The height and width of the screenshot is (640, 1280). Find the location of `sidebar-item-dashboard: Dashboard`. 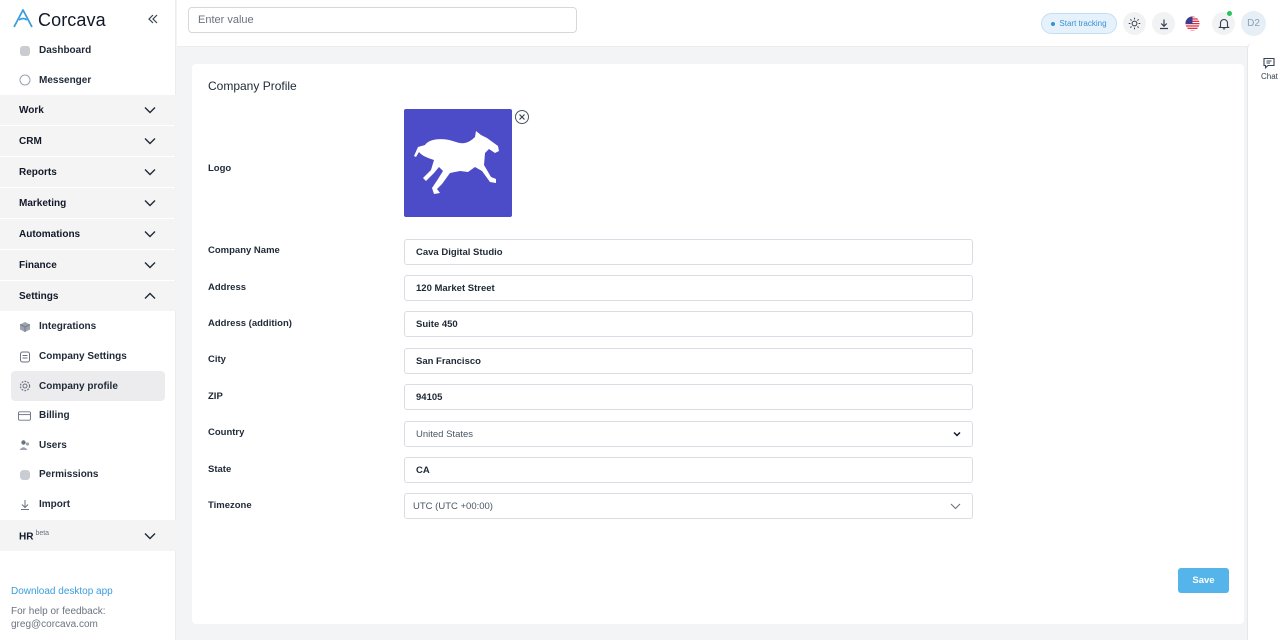

sidebar-item-dashboard: Dashboard is located at coordinates (88, 51).